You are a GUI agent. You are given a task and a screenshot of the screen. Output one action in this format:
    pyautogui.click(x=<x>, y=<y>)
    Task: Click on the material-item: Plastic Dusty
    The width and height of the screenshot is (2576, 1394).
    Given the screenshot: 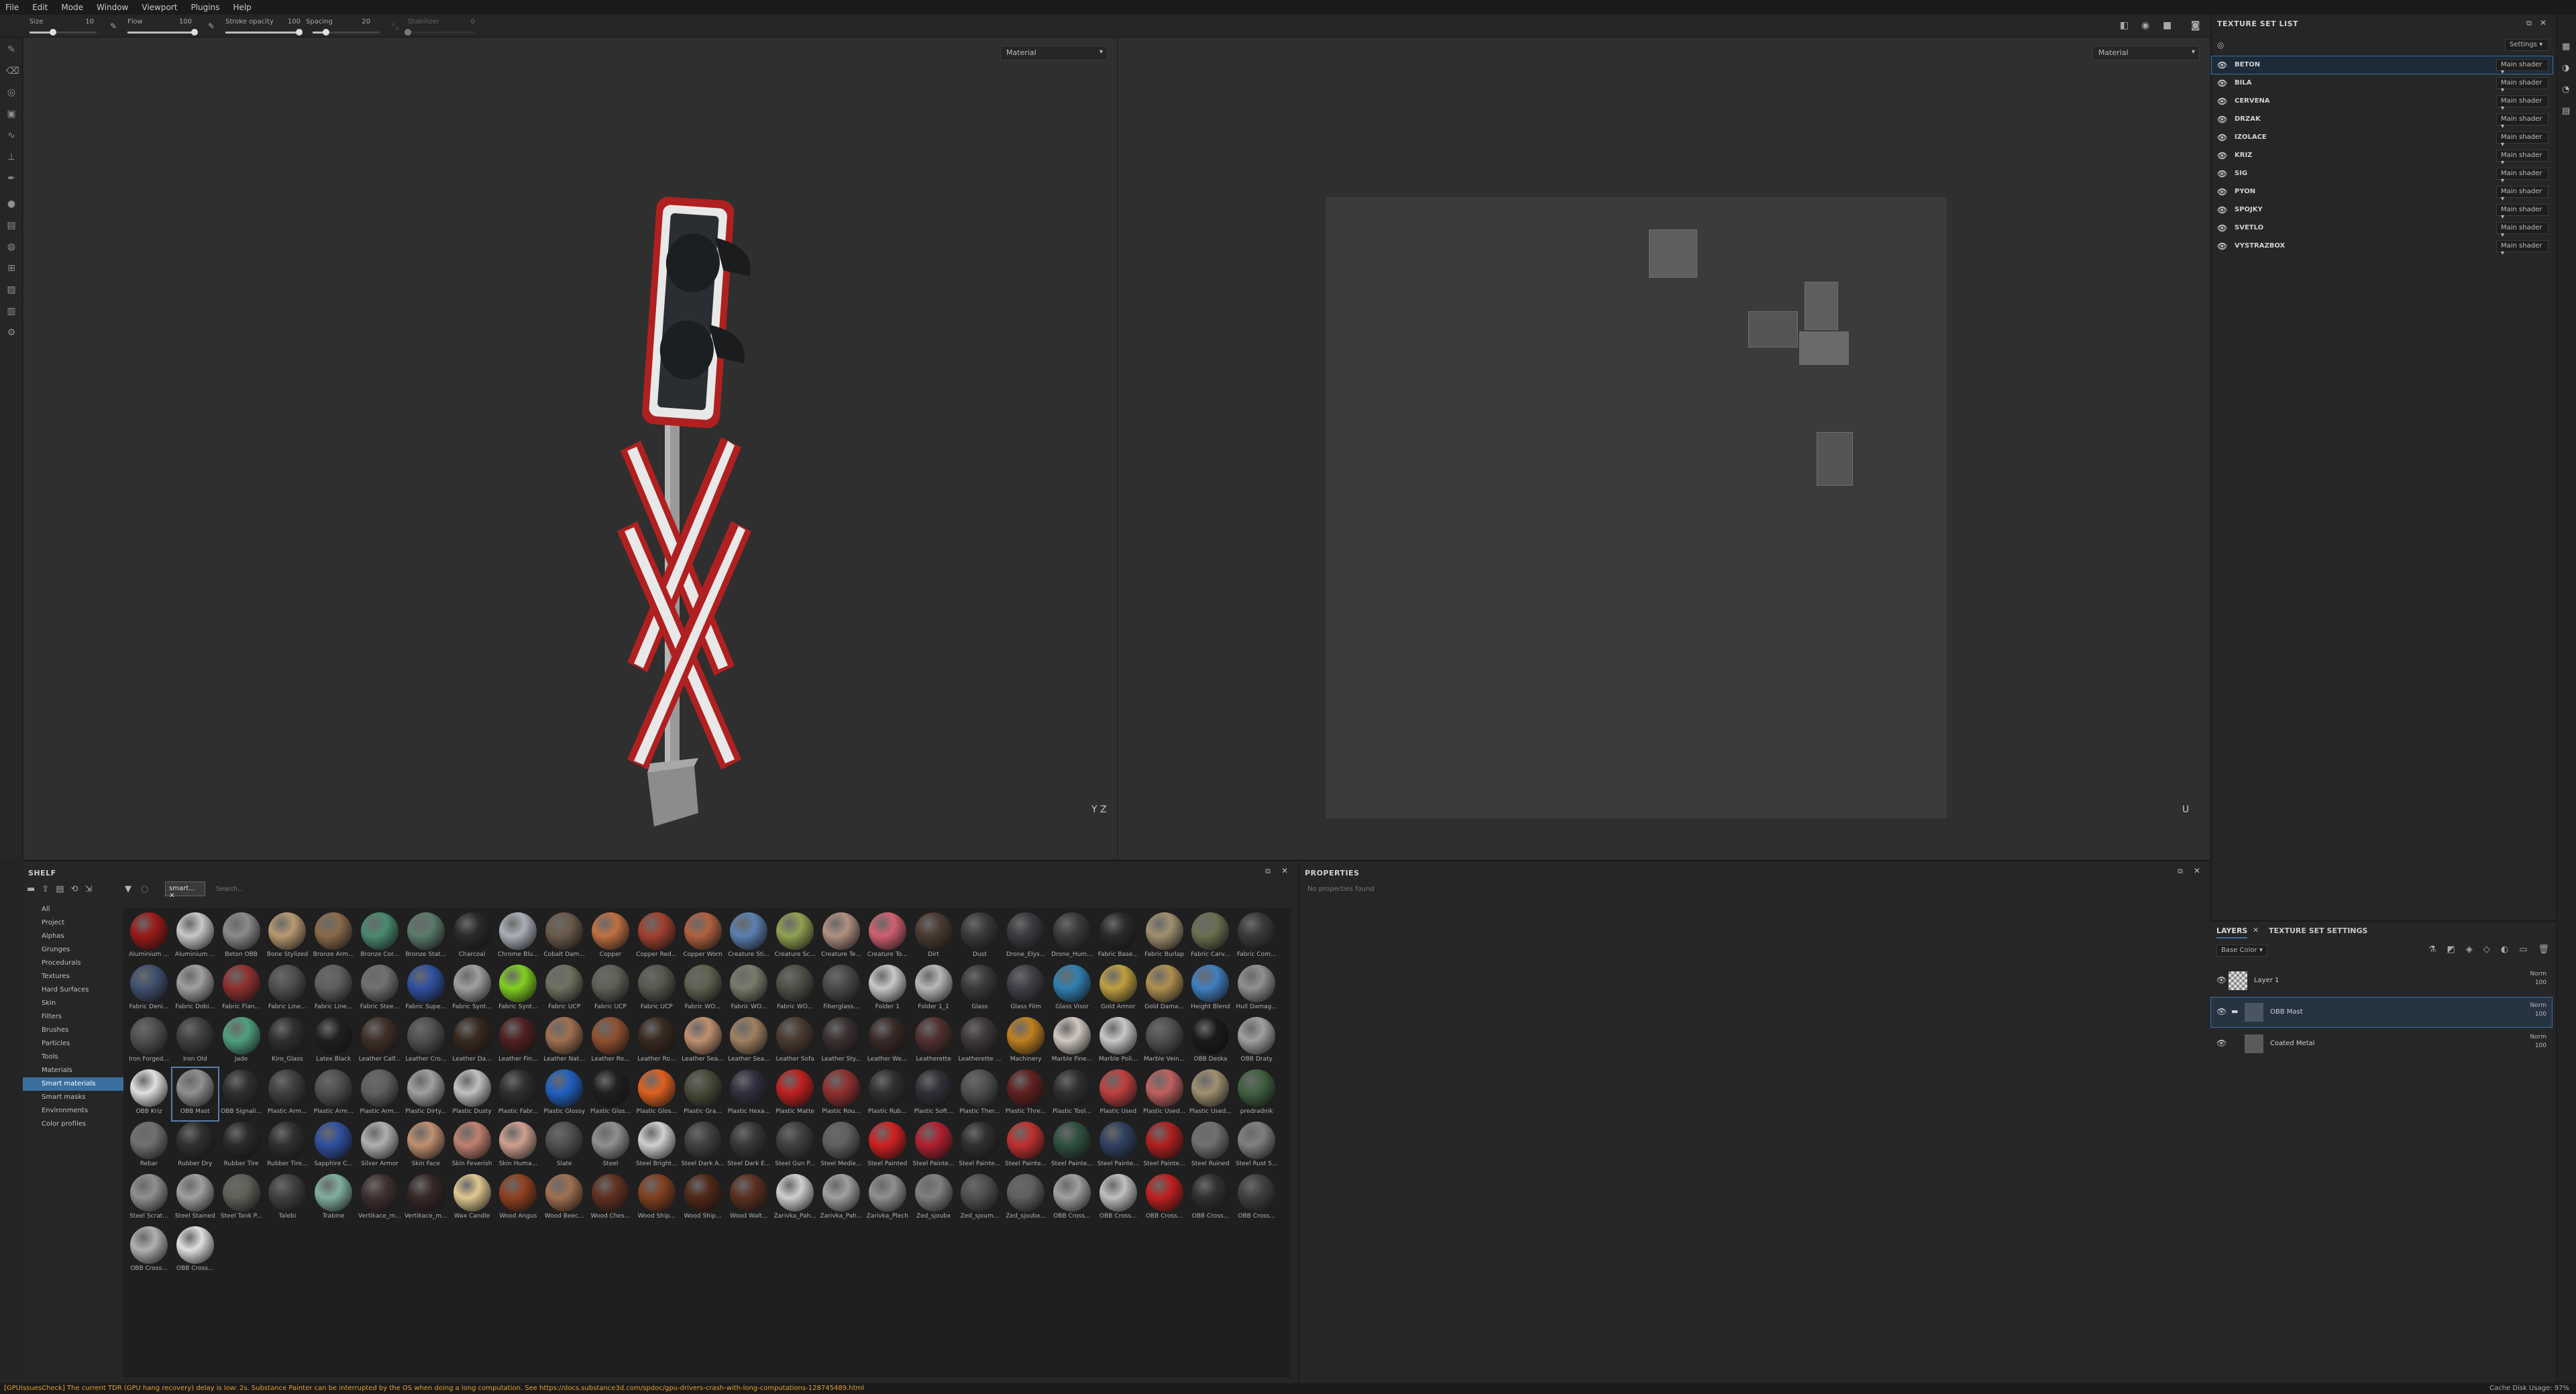 What is the action you would take?
    pyautogui.click(x=472, y=1094)
    